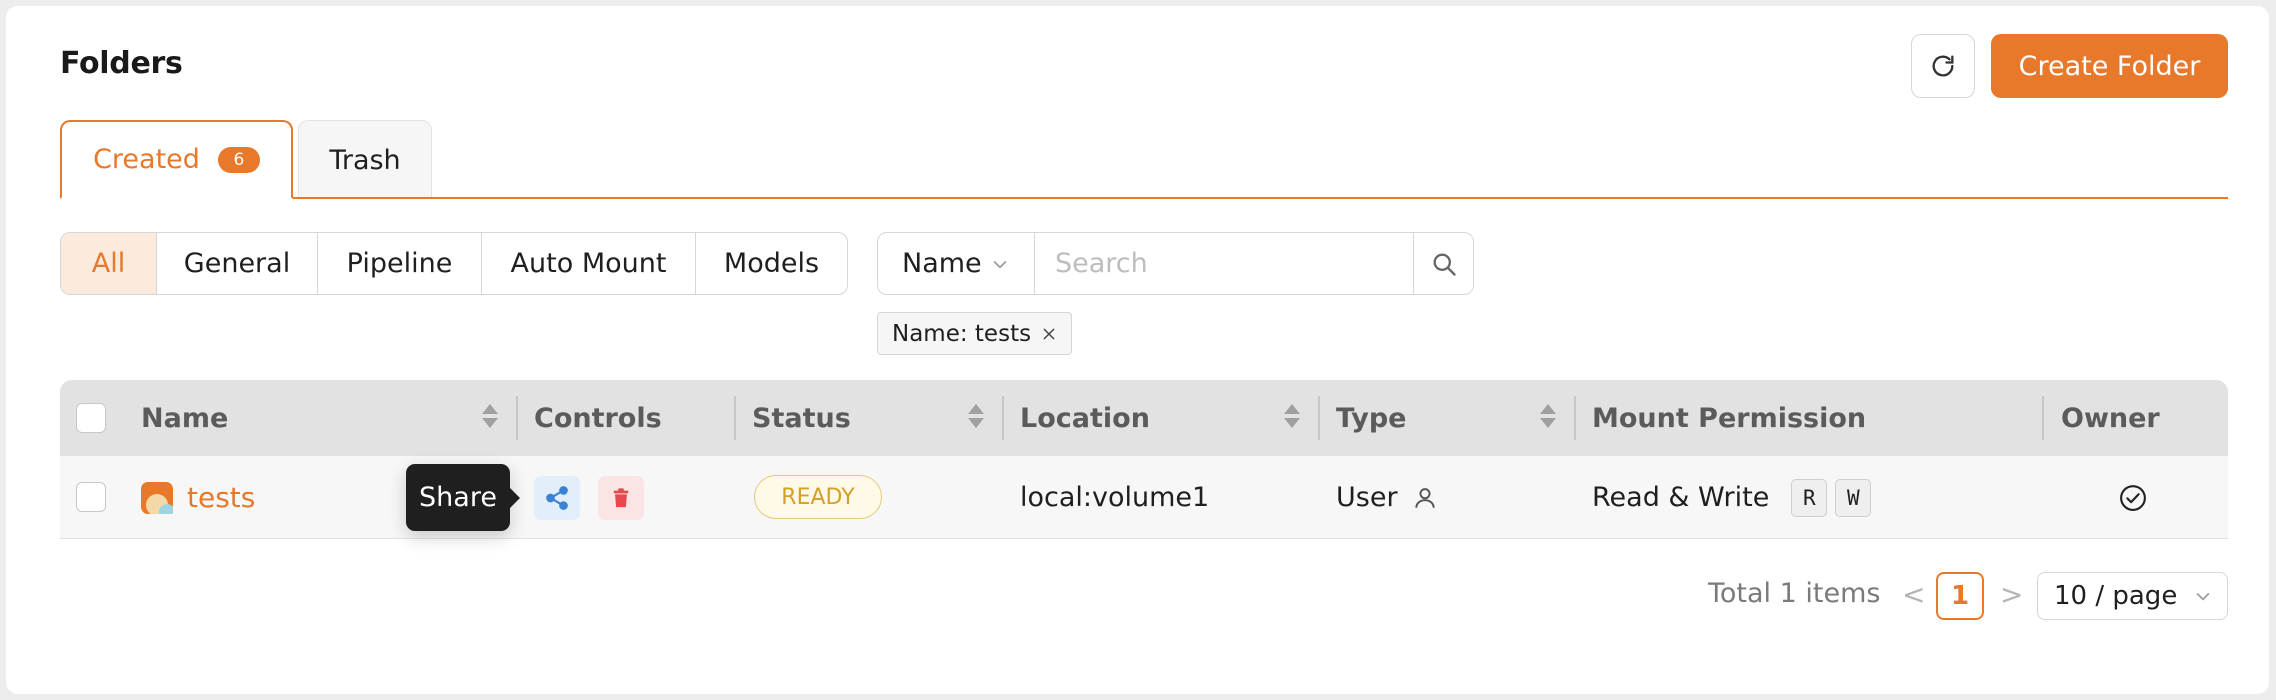 This screenshot has height=700, width=2276. What do you see at coordinates (1809, 497) in the screenshot?
I see `perm-read-badge: R` at bounding box center [1809, 497].